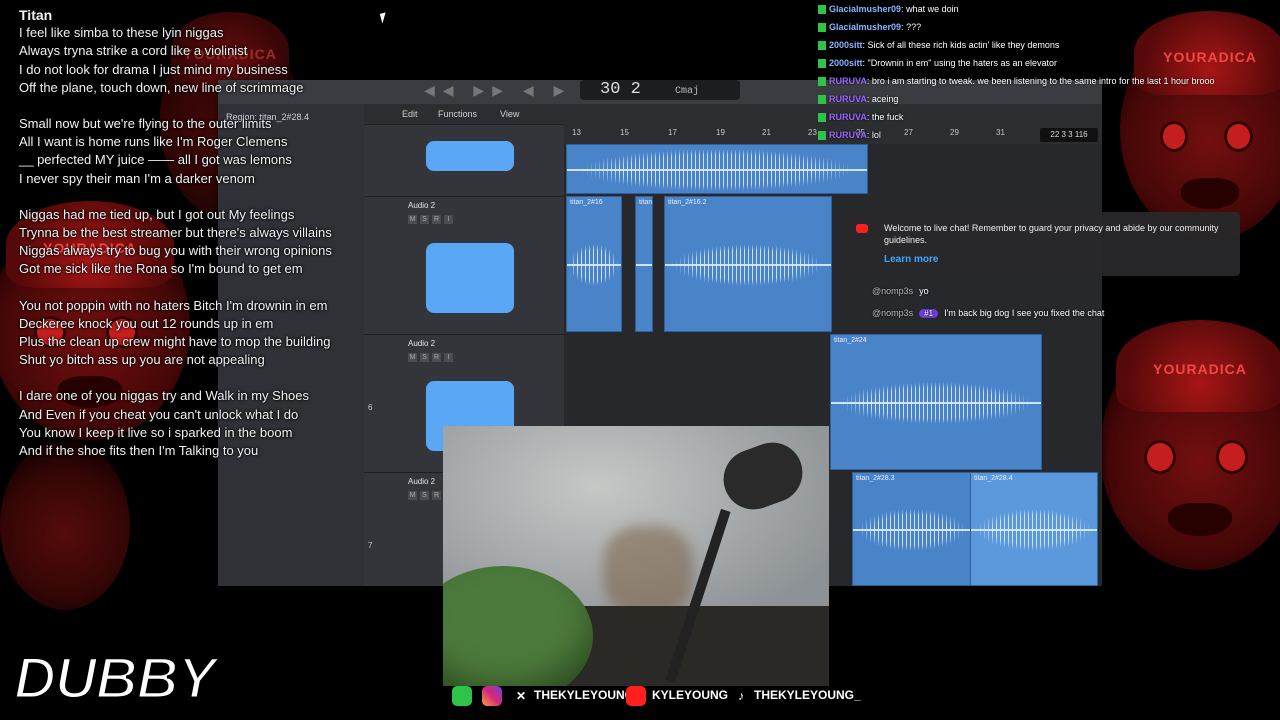 This screenshot has width=1280, height=720. I want to click on x-handle: THEKYLEYOUNG, so click(584, 695).